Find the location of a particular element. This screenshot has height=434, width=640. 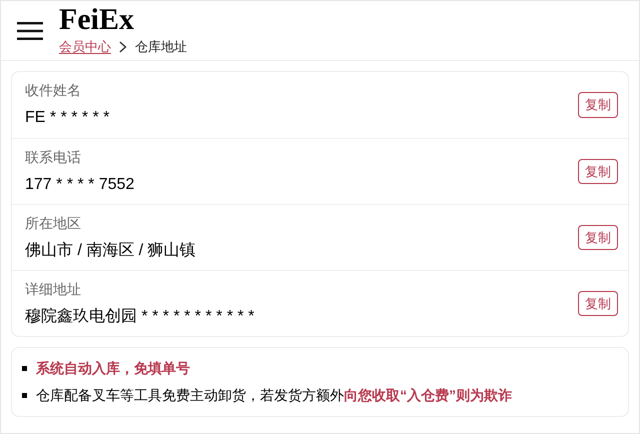

note-text: 系统自动入库，免填单号 is located at coordinates (113, 368).